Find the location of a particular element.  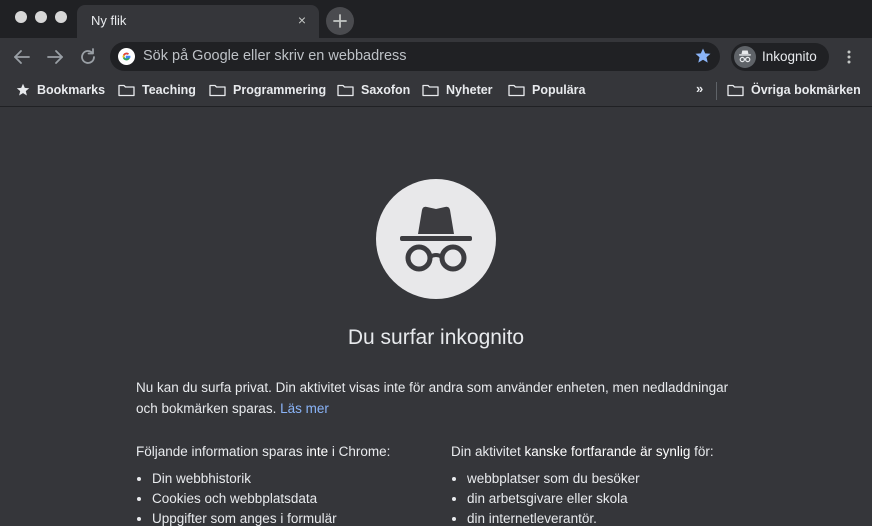

incognito-avatar-icon is located at coordinates (745, 57).